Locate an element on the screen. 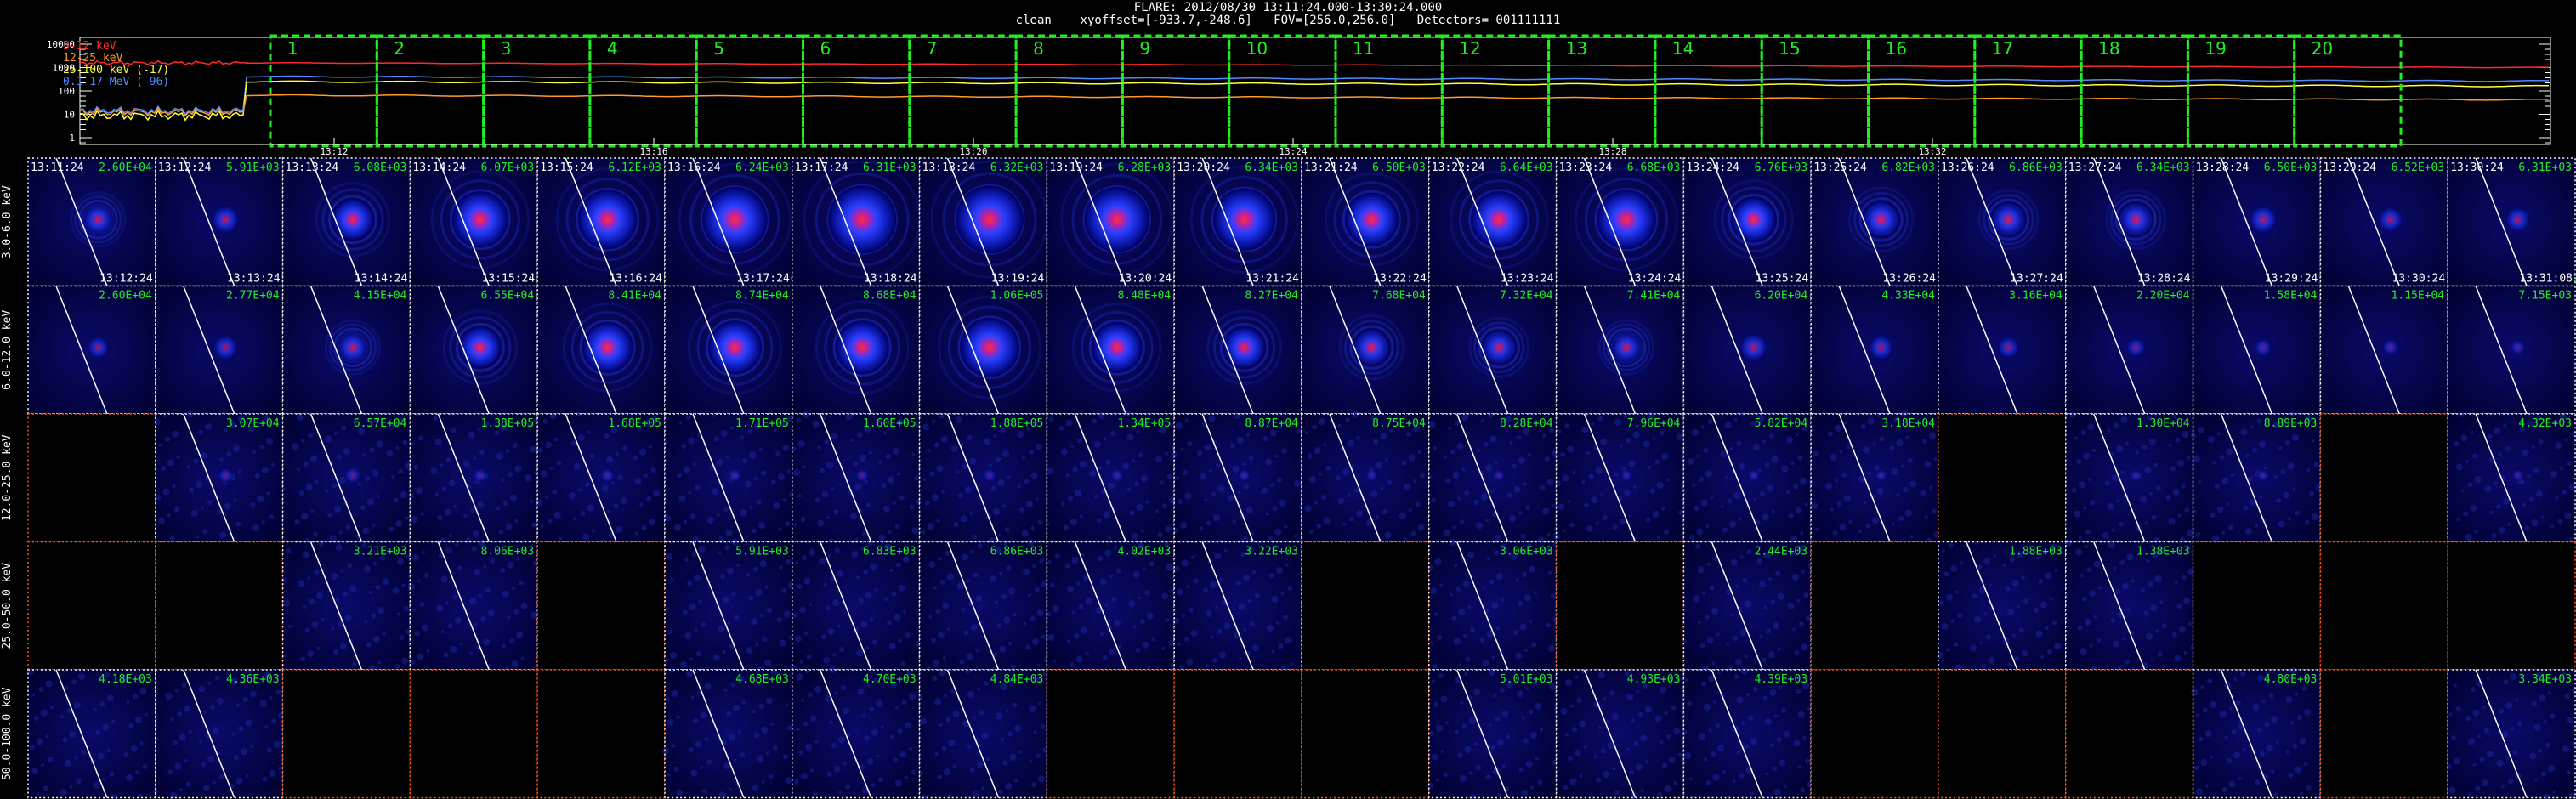 The image size is (2576, 799). image-panel: 1.38E+03 is located at coordinates (2130, 605).